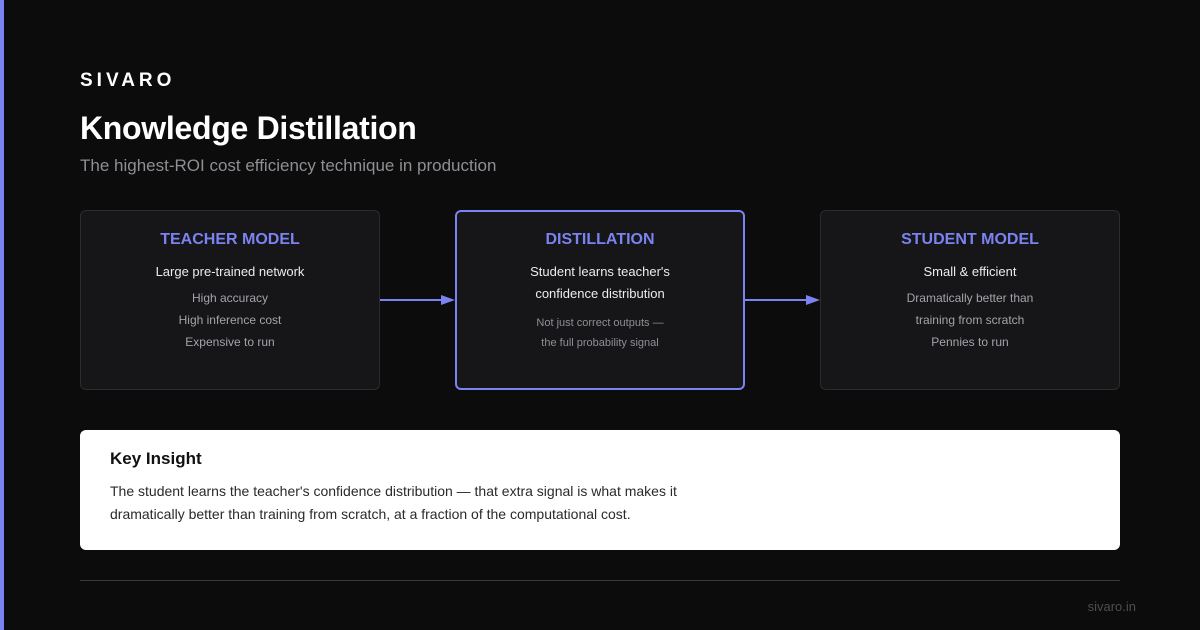  Describe the element at coordinates (417, 300) in the screenshot. I see `arrow-teacher-to-distillation` at that location.